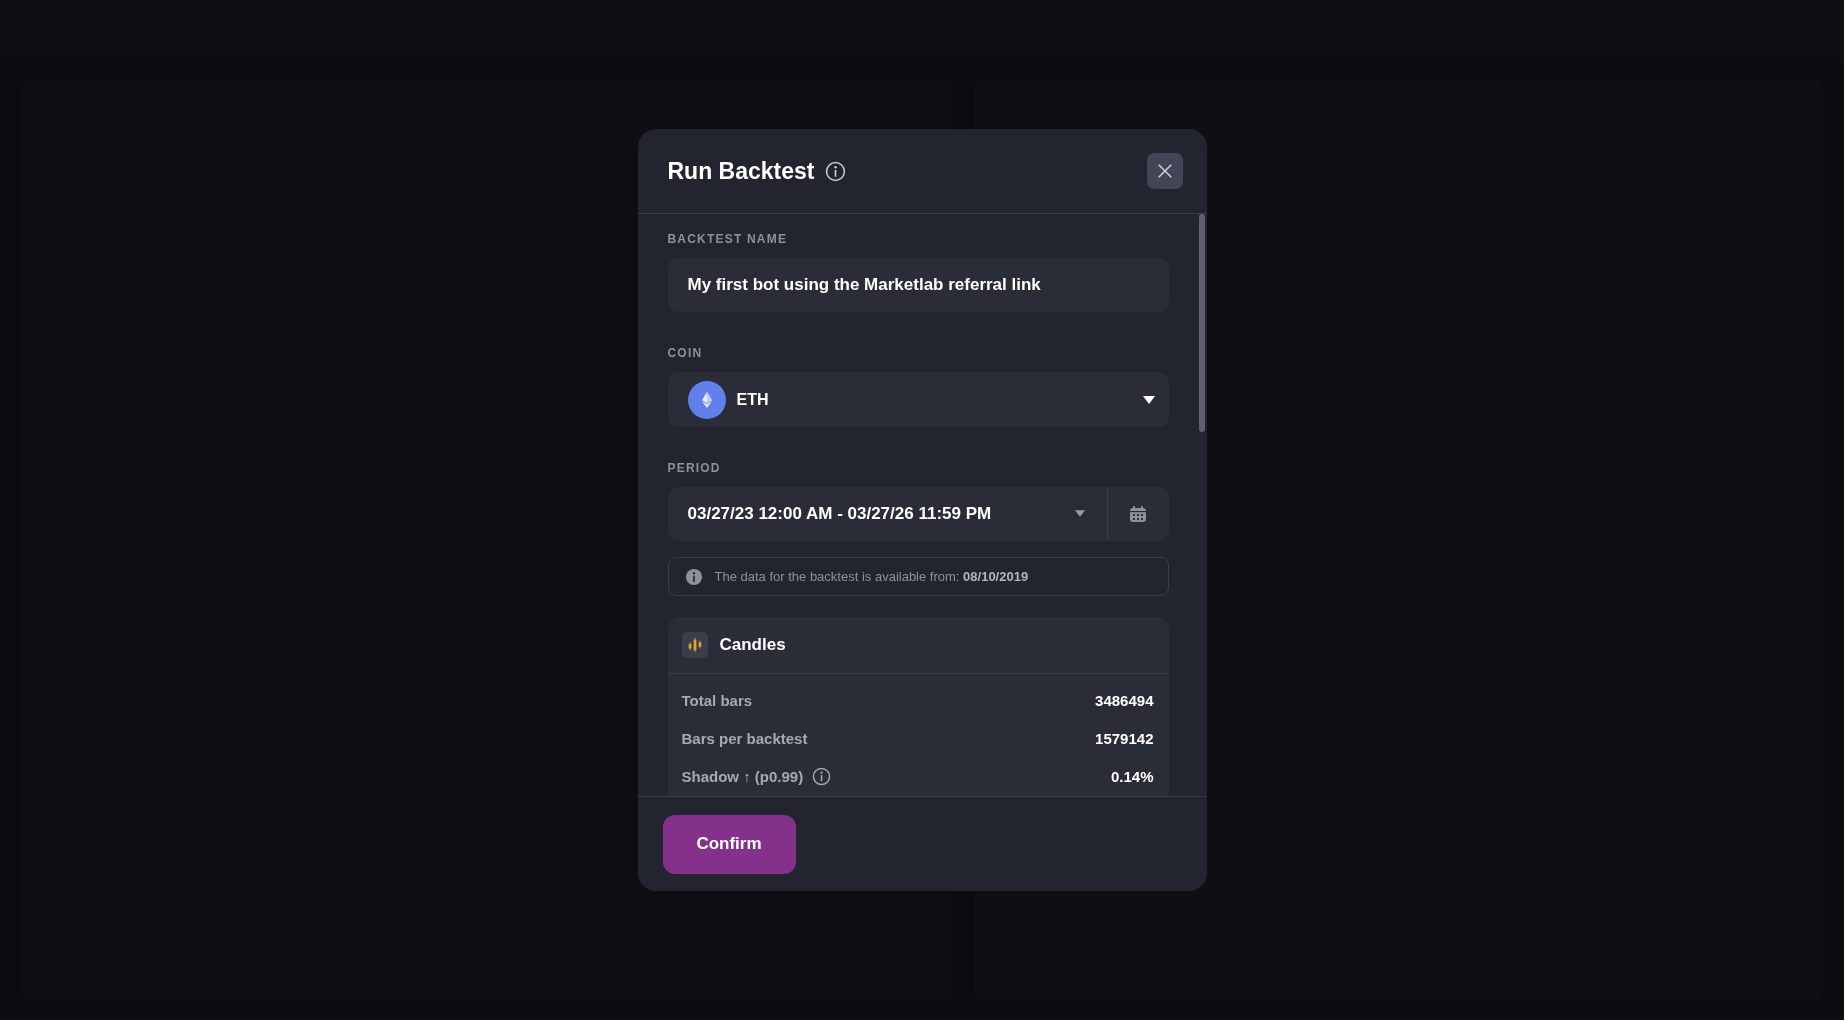 This screenshot has width=1844, height=1020. I want to click on stat-label: Shadow ↑ (p0.99), so click(742, 777).